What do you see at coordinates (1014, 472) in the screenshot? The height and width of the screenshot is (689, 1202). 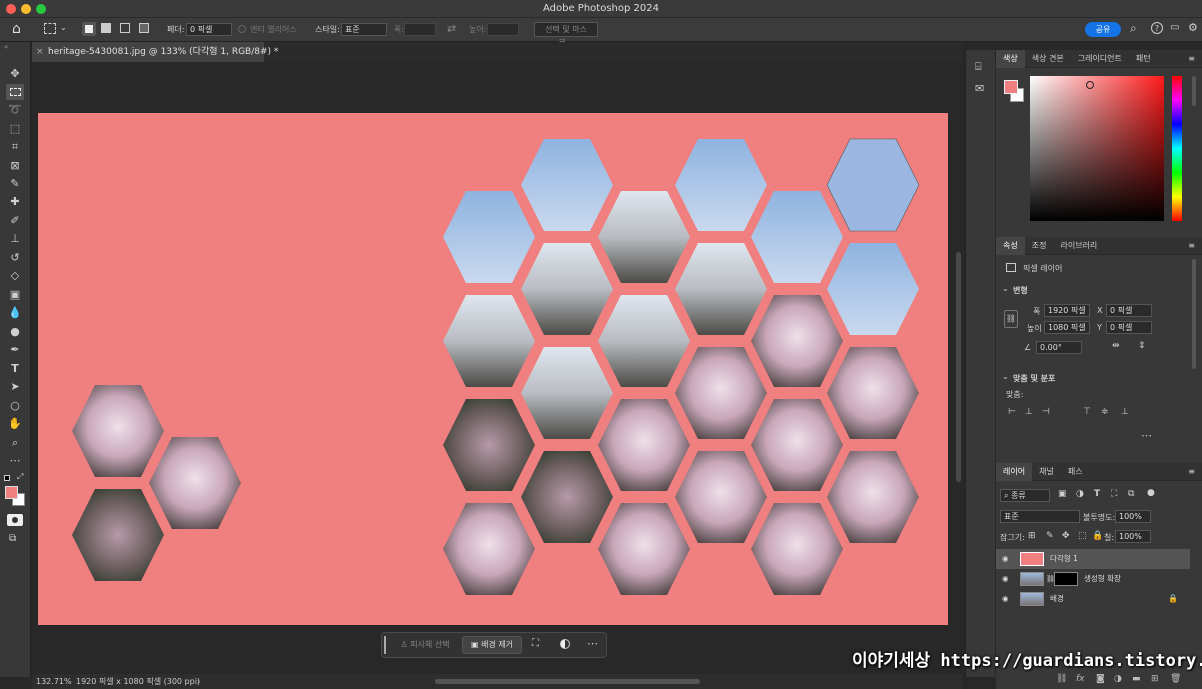 I see `tab-layers: 레이어` at bounding box center [1014, 472].